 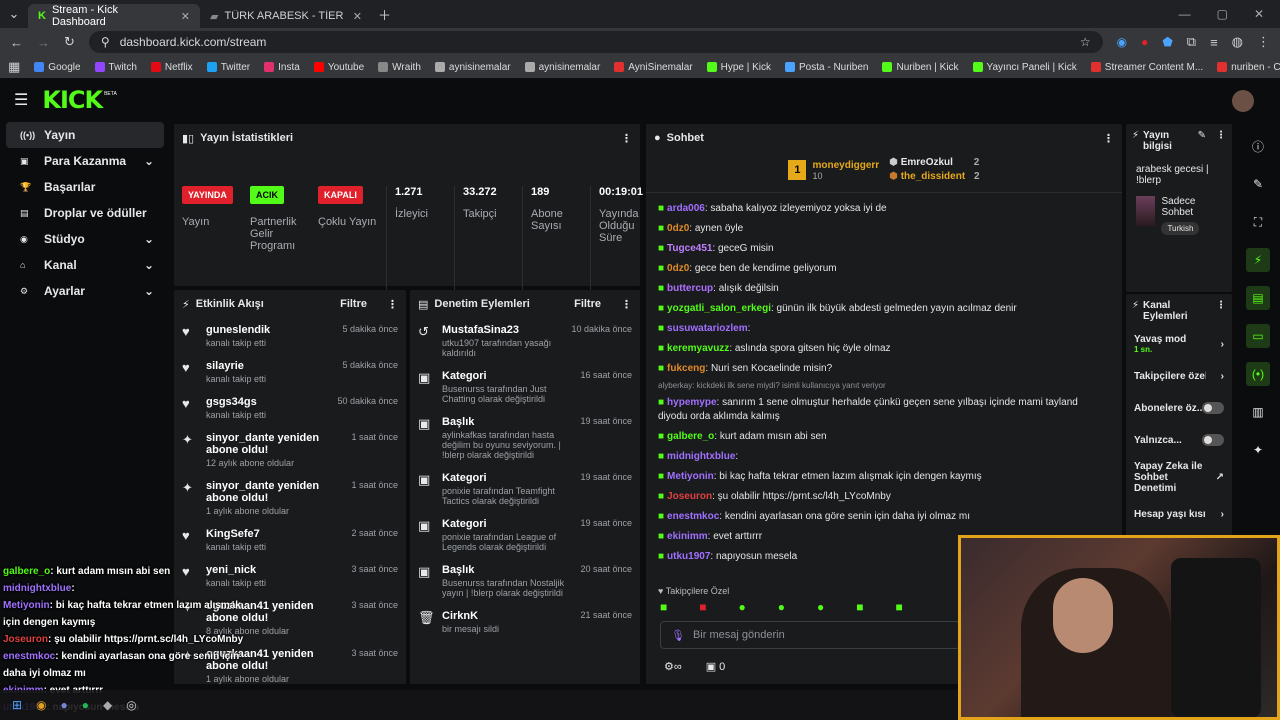 I want to click on bookmark-item: Google, so click(x=57, y=67).